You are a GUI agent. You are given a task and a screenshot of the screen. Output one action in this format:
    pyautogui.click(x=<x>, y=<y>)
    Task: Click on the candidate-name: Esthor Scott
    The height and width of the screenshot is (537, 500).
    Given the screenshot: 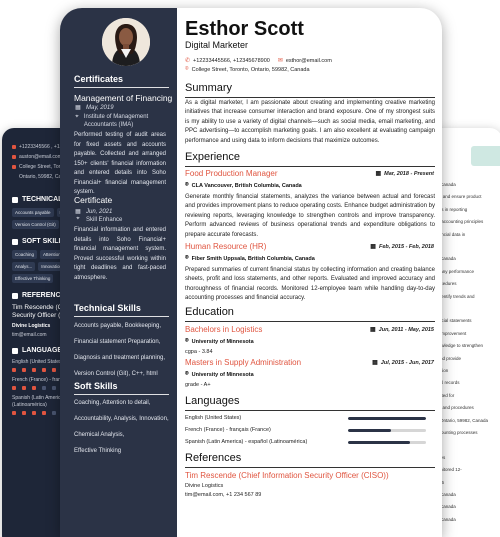 What is the action you would take?
    pyautogui.click(x=244, y=29)
    